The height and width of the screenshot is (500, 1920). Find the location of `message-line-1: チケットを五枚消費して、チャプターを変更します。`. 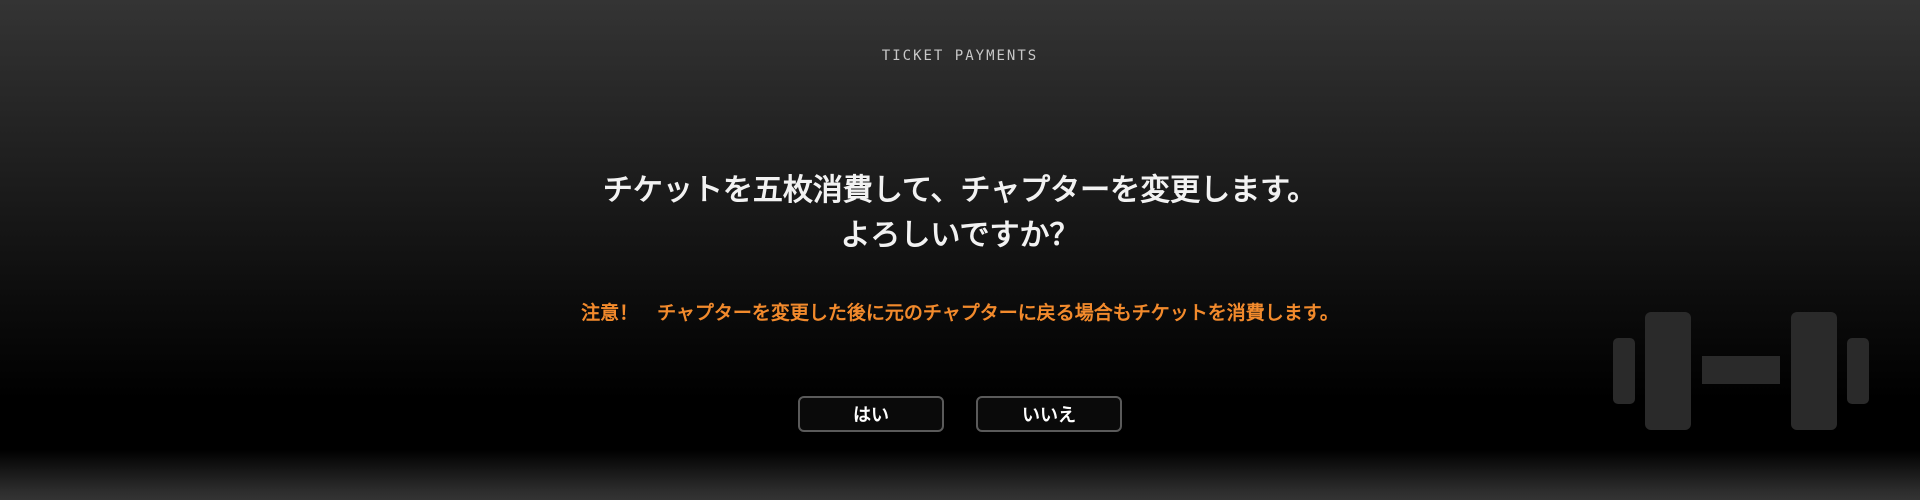

message-line-1: チケットを五枚消費して、チャプターを変更します。 is located at coordinates (960, 190).